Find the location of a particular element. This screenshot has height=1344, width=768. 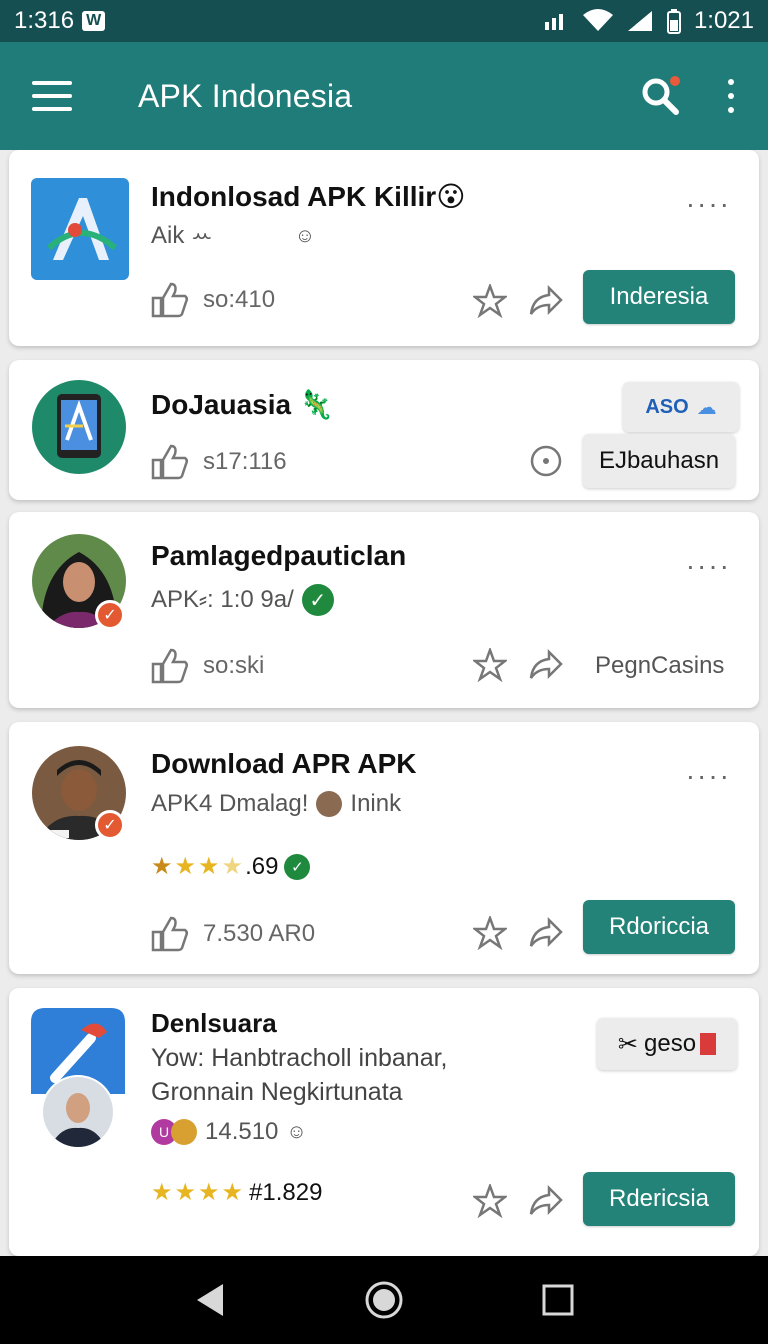

like-button: s17:116 is located at coordinates (219, 462).